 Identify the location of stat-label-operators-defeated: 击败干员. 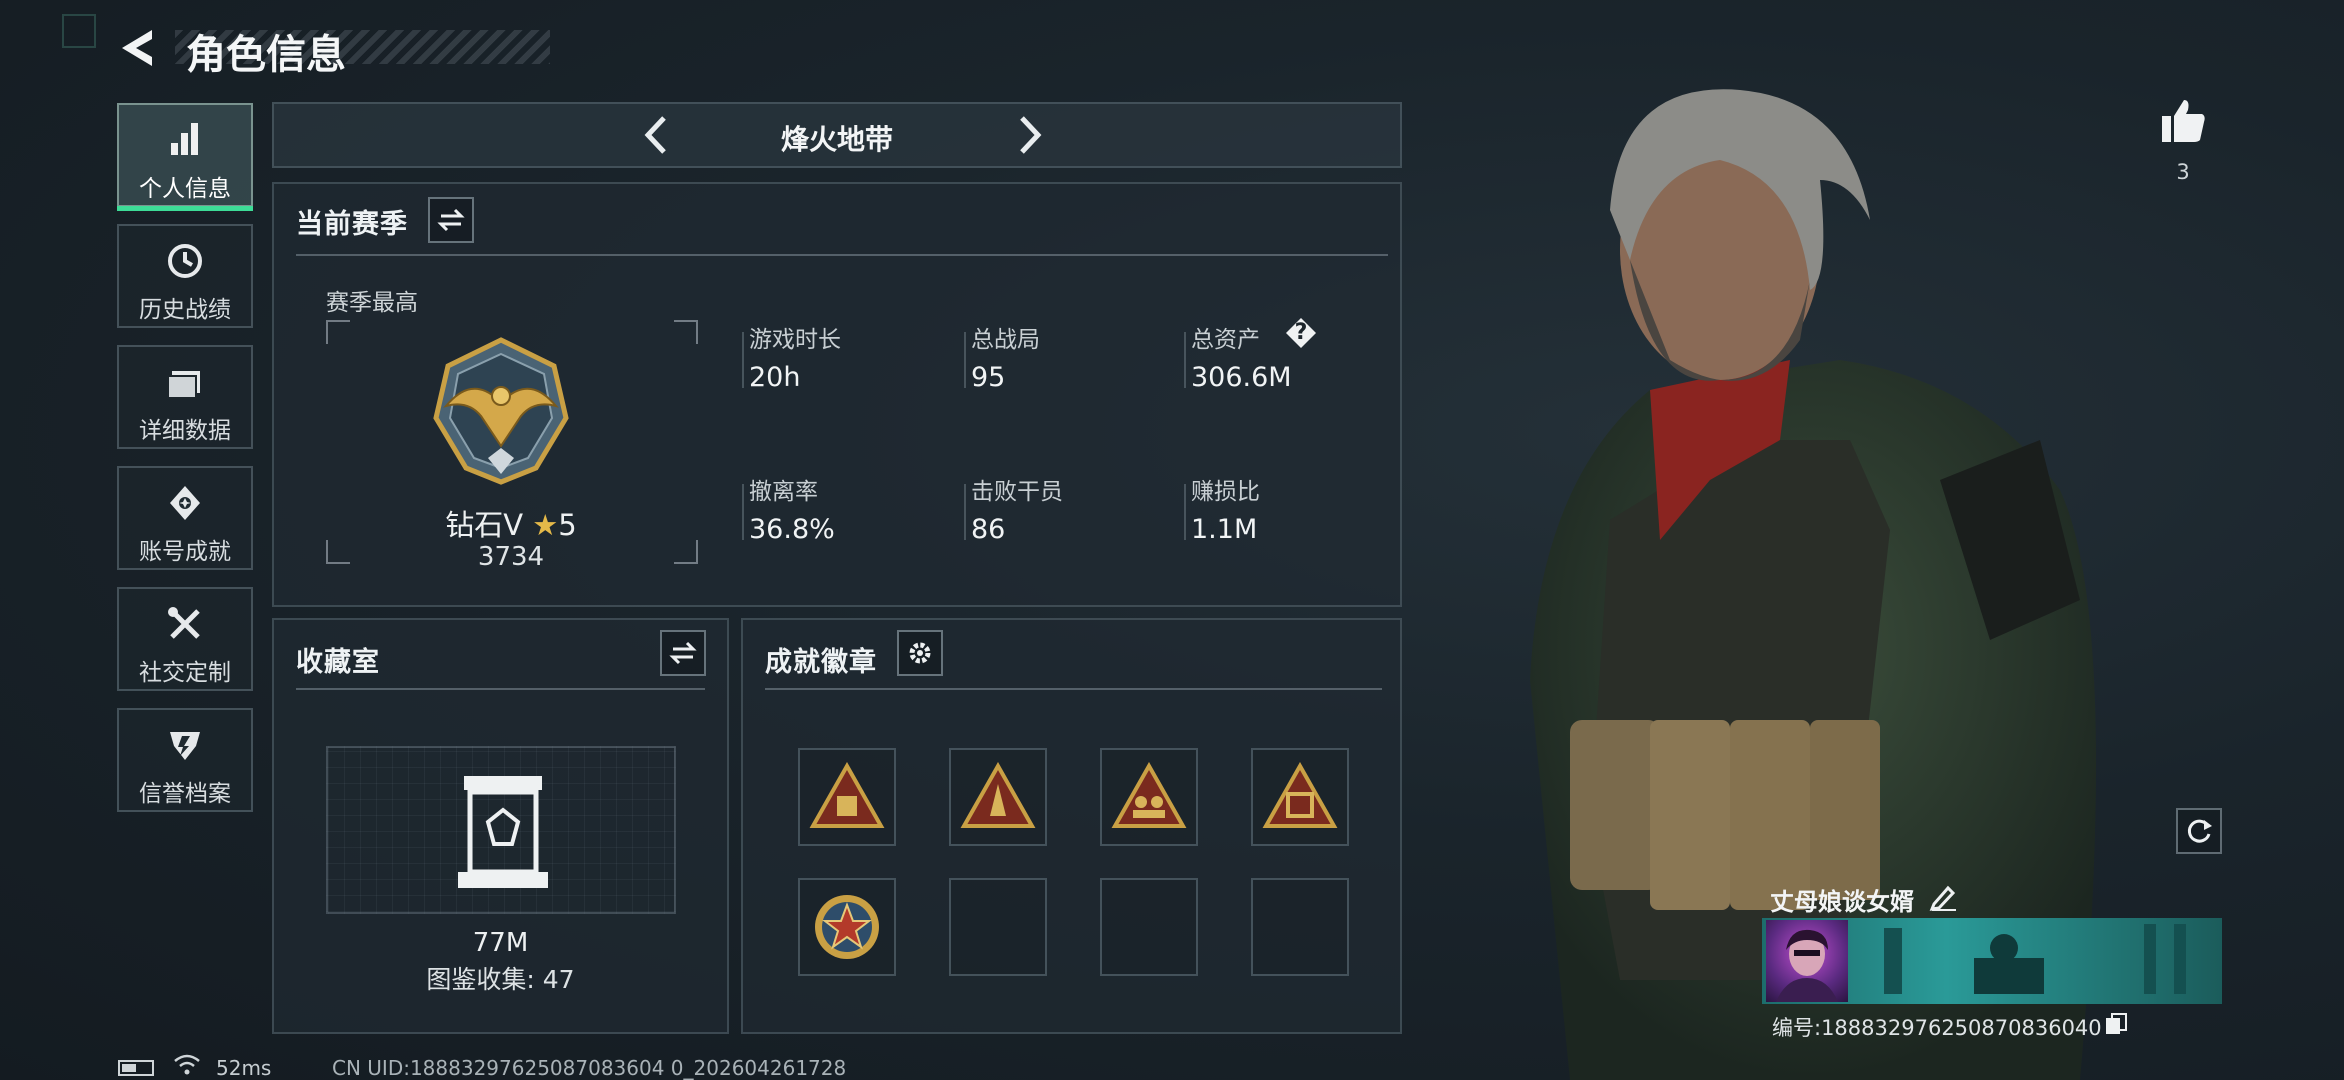
(1017, 492).